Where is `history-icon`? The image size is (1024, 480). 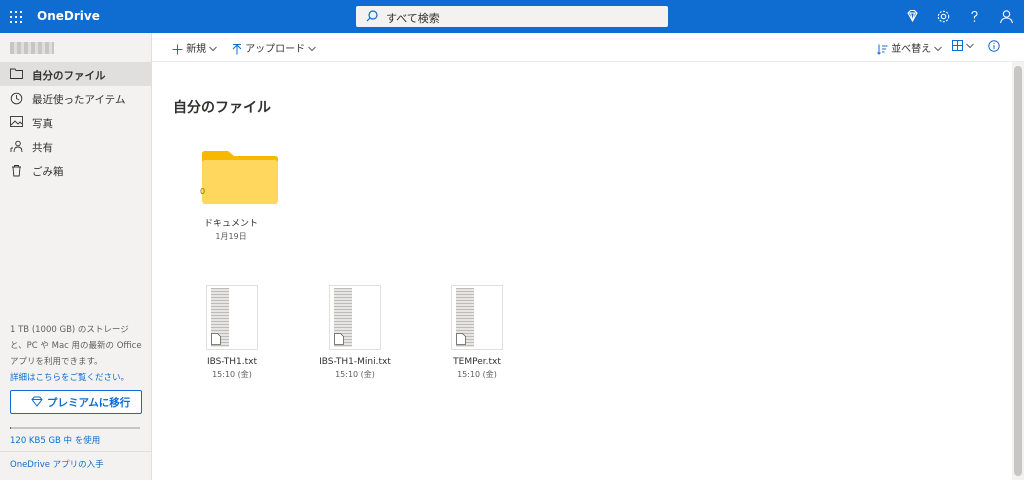 history-icon is located at coordinates (16, 98).